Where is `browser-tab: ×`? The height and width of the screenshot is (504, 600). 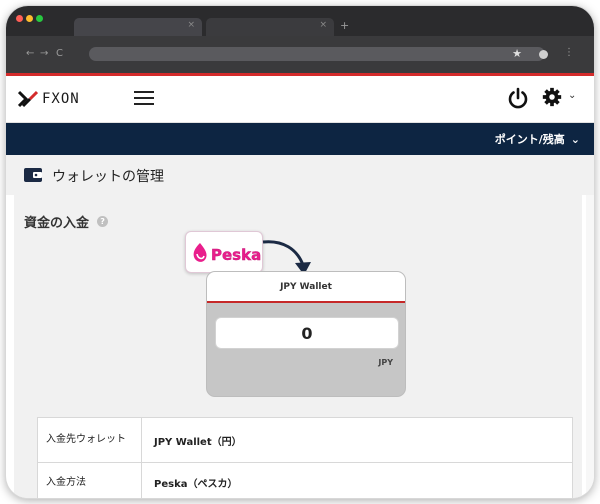
browser-tab: × is located at coordinates (270, 27).